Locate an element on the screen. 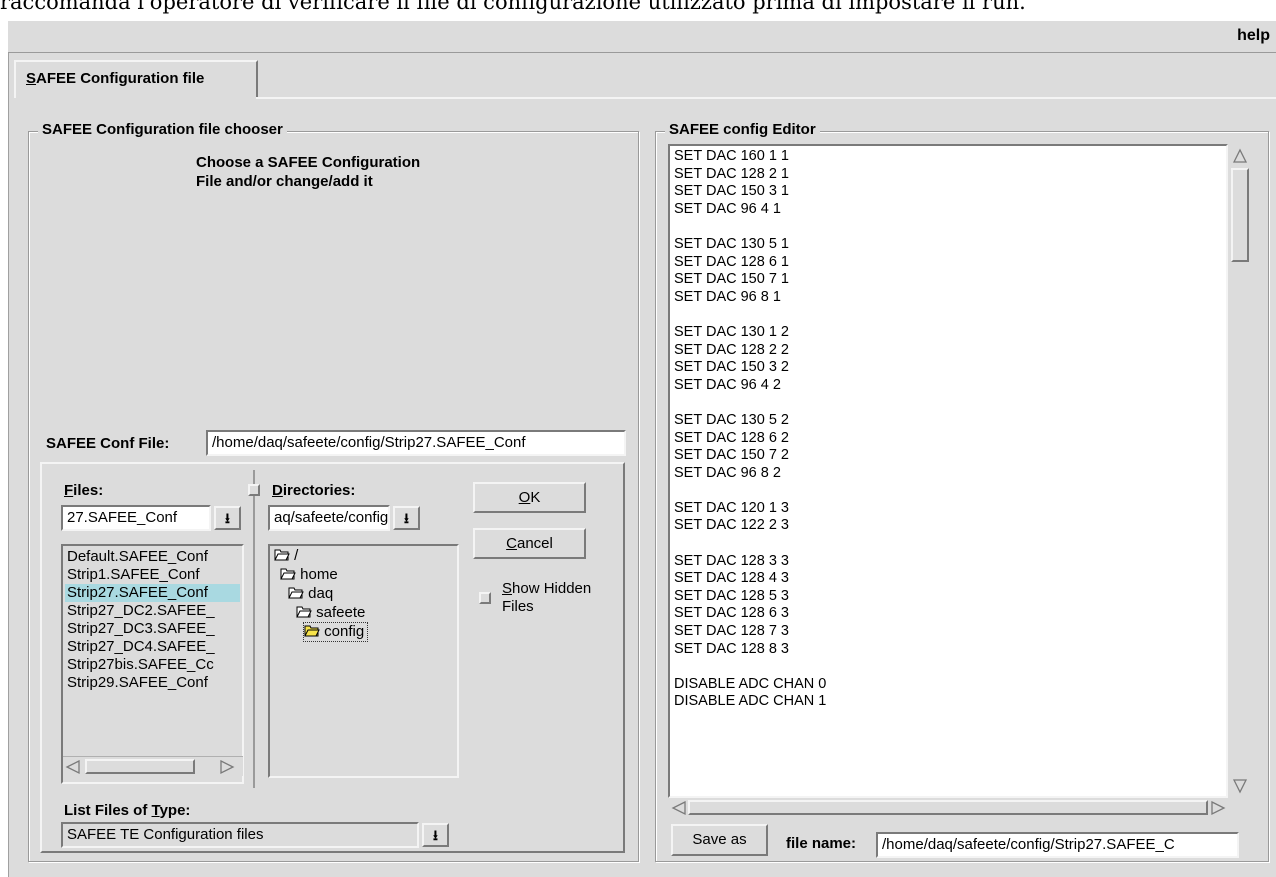 This screenshot has width=1276, height=877. dir-item-daq: daq is located at coordinates (310, 594).